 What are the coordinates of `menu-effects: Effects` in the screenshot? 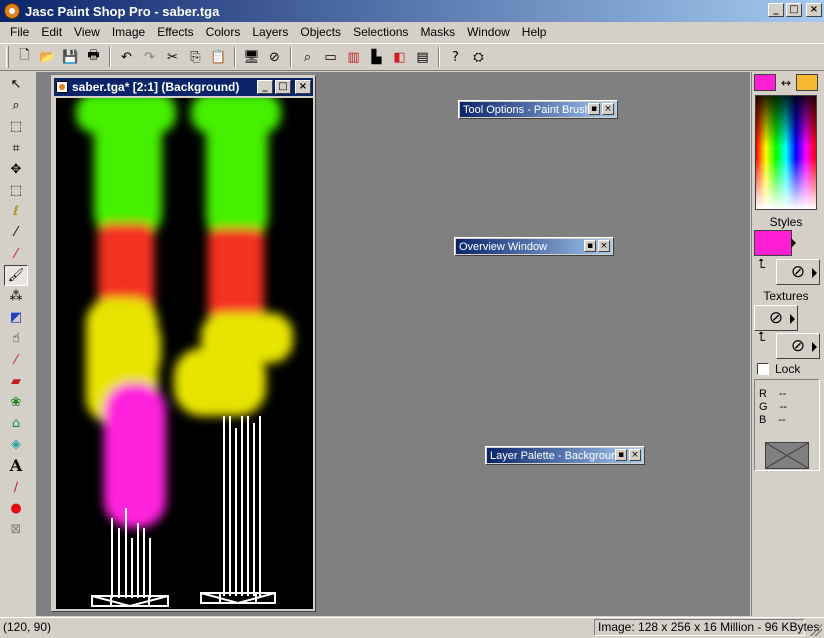 It's located at (175, 32).